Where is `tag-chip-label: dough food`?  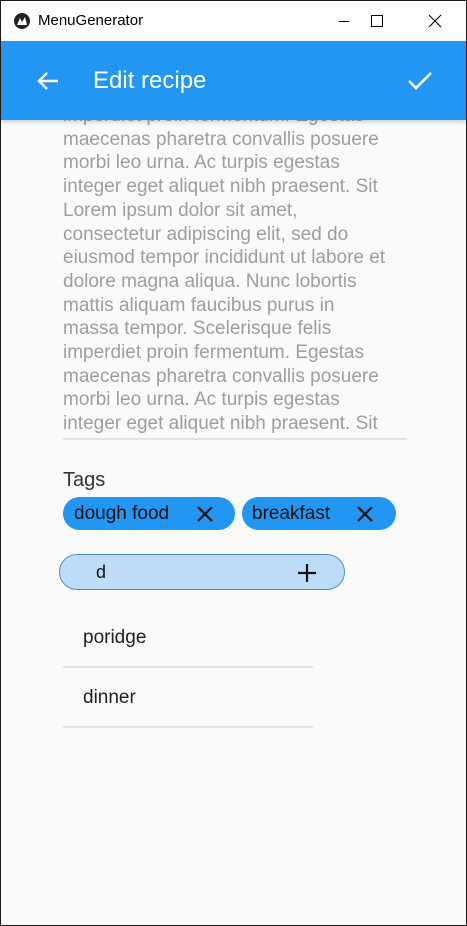
tag-chip-label: dough food is located at coordinates (122, 513).